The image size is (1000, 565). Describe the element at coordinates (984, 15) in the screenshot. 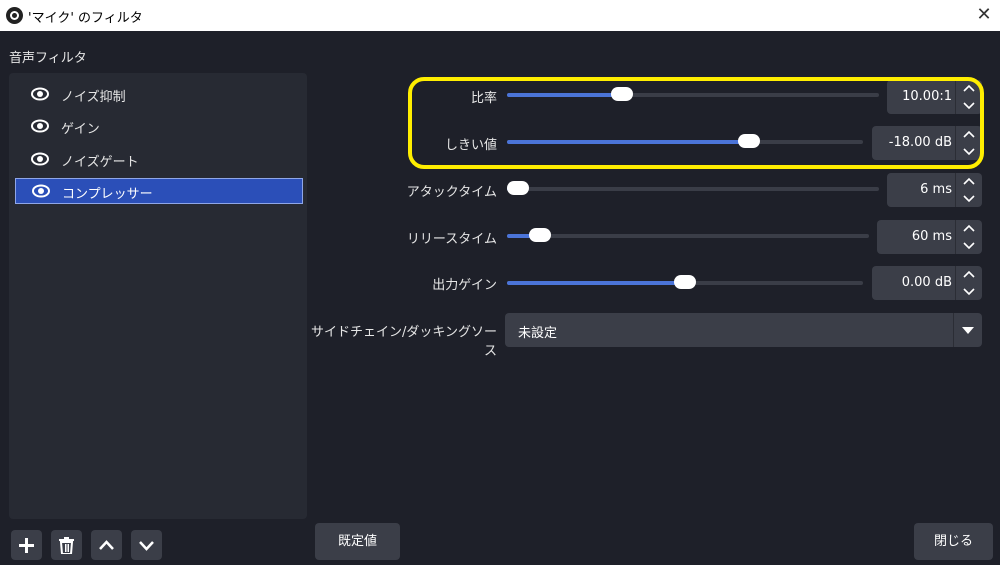

I see `close-icon: ✕` at that location.